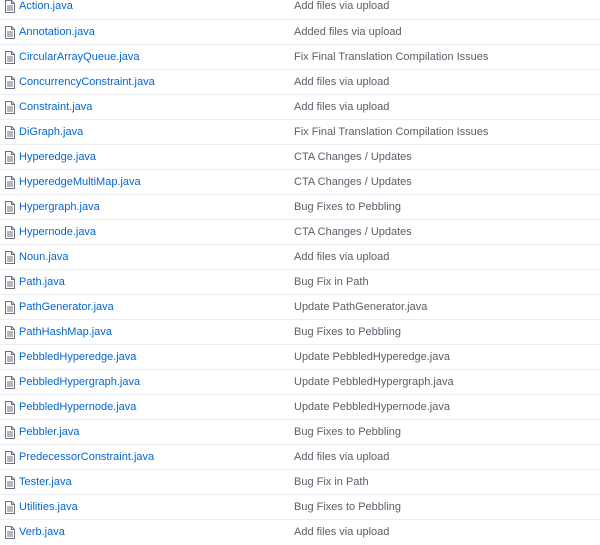 The width and height of the screenshot is (600, 545). Describe the element at coordinates (51, 132) in the screenshot. I see `file-name-link: DiGraph.java` at that location.